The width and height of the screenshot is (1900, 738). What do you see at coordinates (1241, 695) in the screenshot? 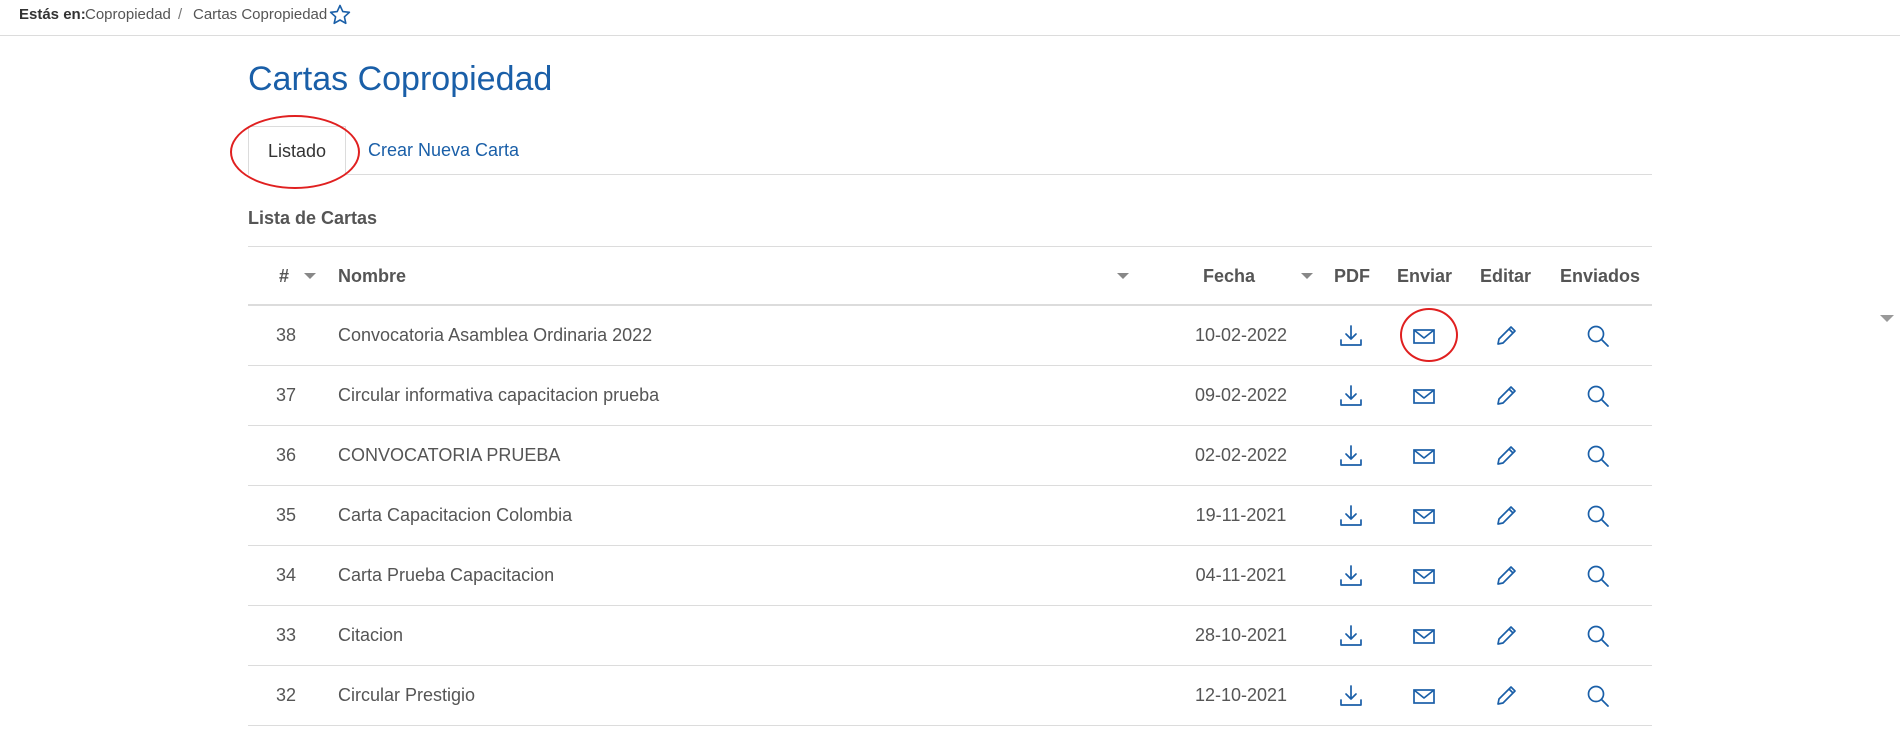
I see `row-fecha: 12-10-2021` at bounding box center [1241, 695].